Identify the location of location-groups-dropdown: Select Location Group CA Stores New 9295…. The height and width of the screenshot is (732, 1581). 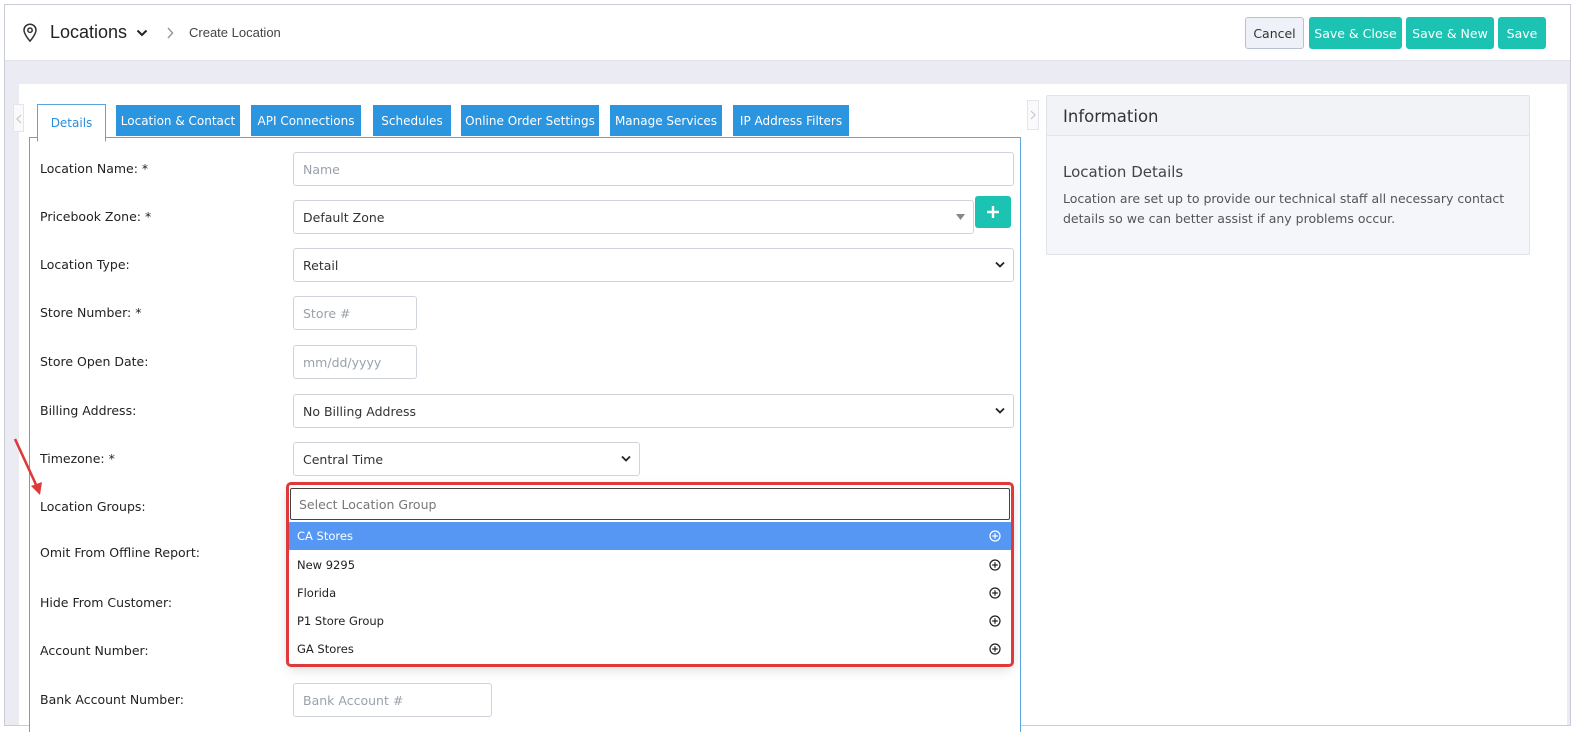
(650, 574).